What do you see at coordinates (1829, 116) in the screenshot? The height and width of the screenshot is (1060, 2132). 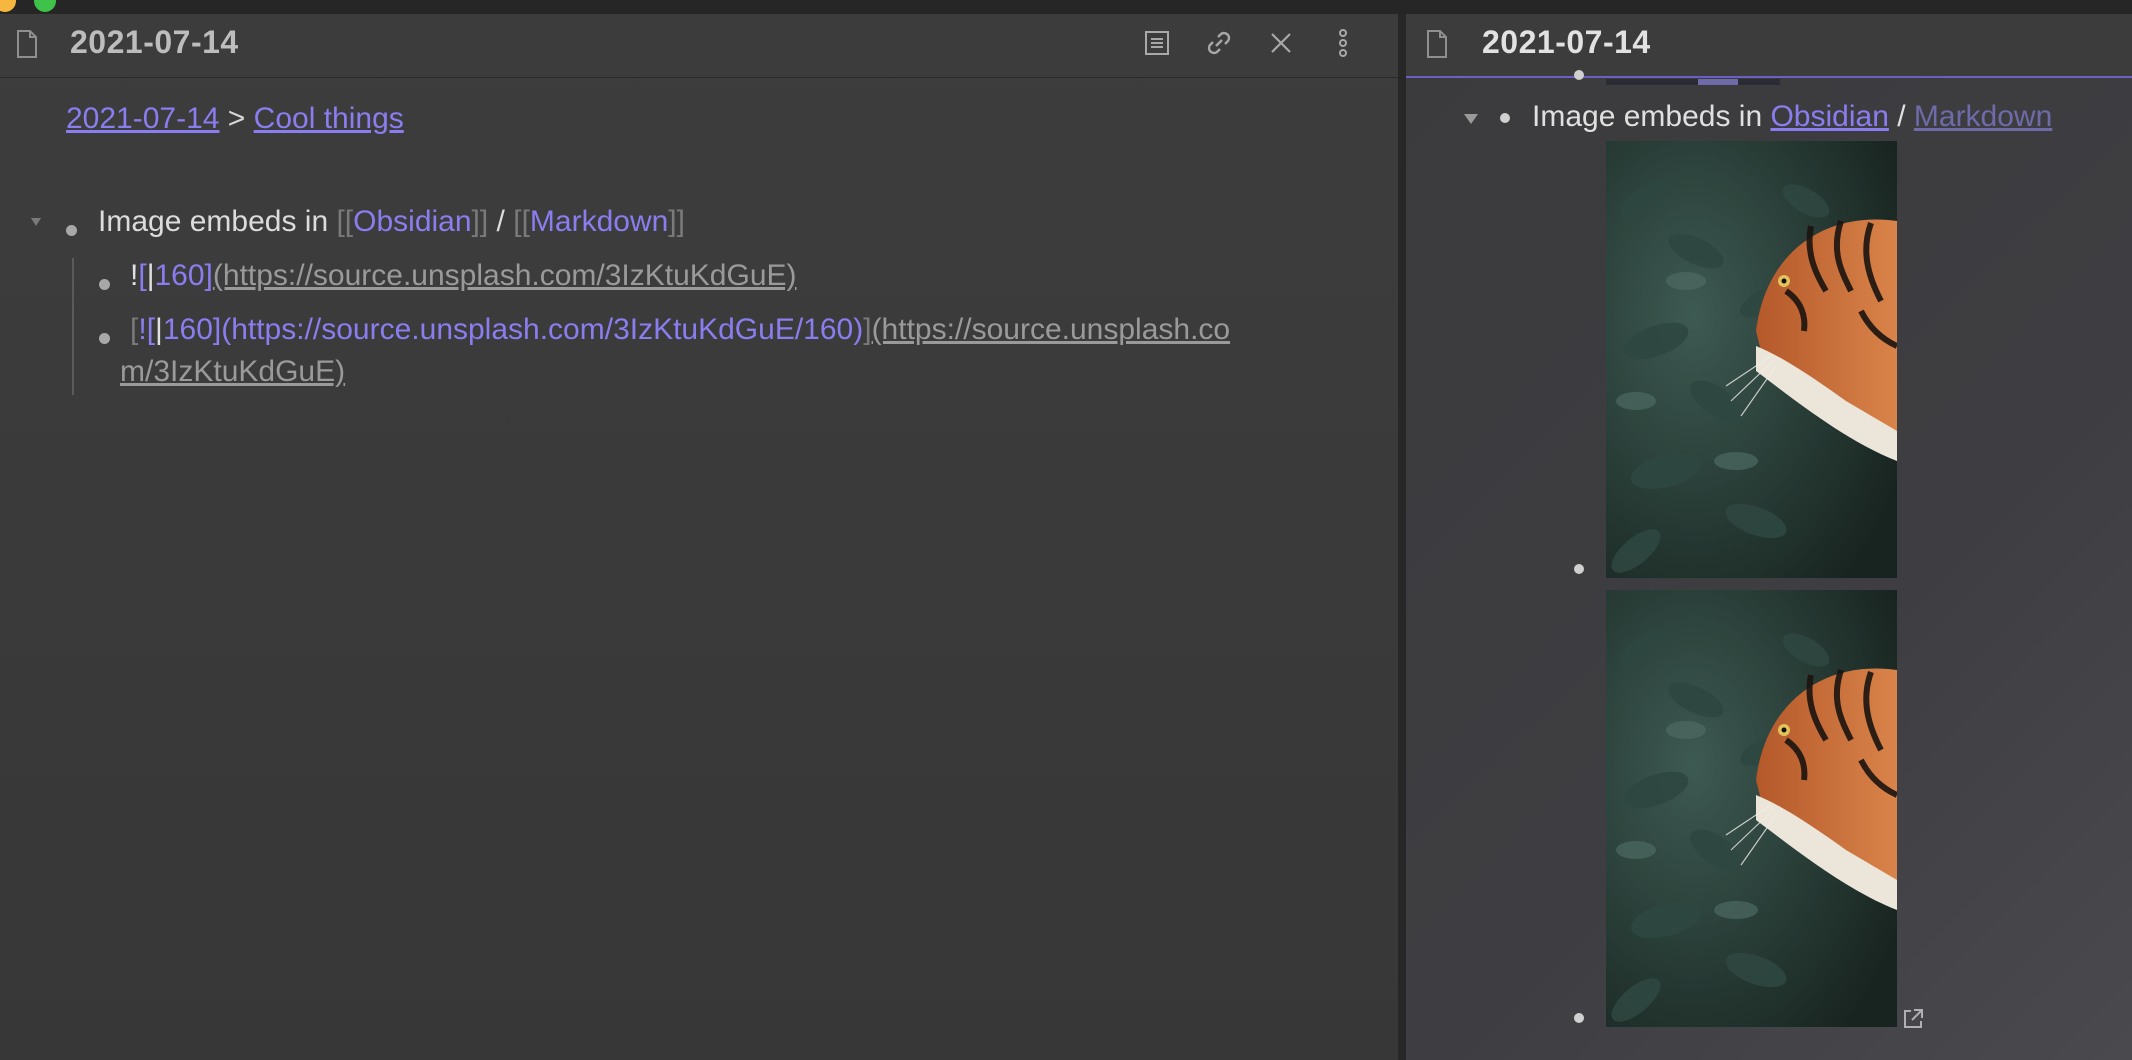 I see `preview-link-obsidian: Obsidian` at bounding box center [1829, 116].